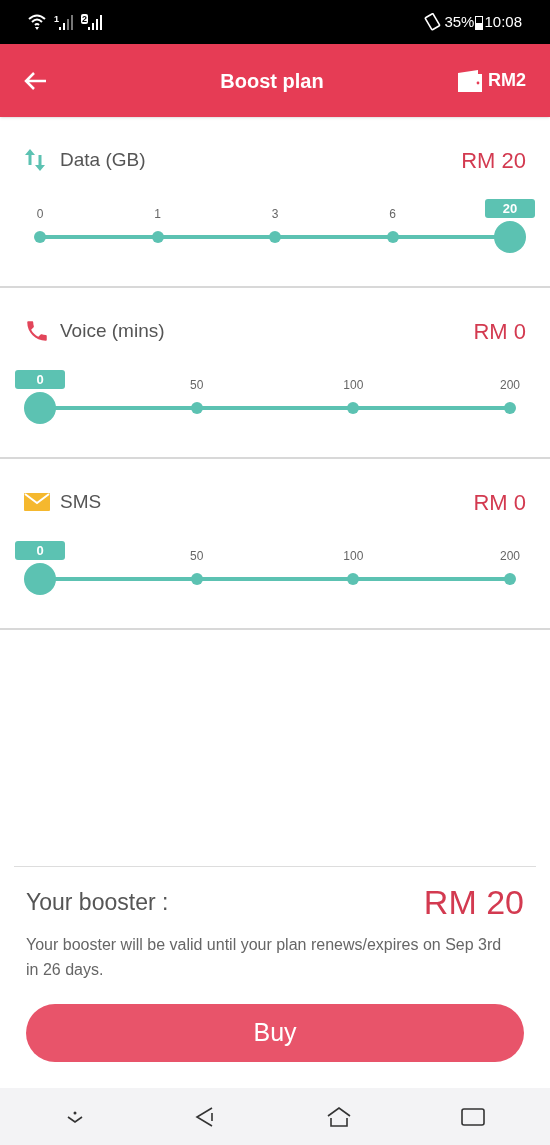 The width and height of the screenshot is (550, 1145). What do you see at coordinates (392, 214) in the screenshot?
I see `tick-label: 6` at bounding box center [392, 214].